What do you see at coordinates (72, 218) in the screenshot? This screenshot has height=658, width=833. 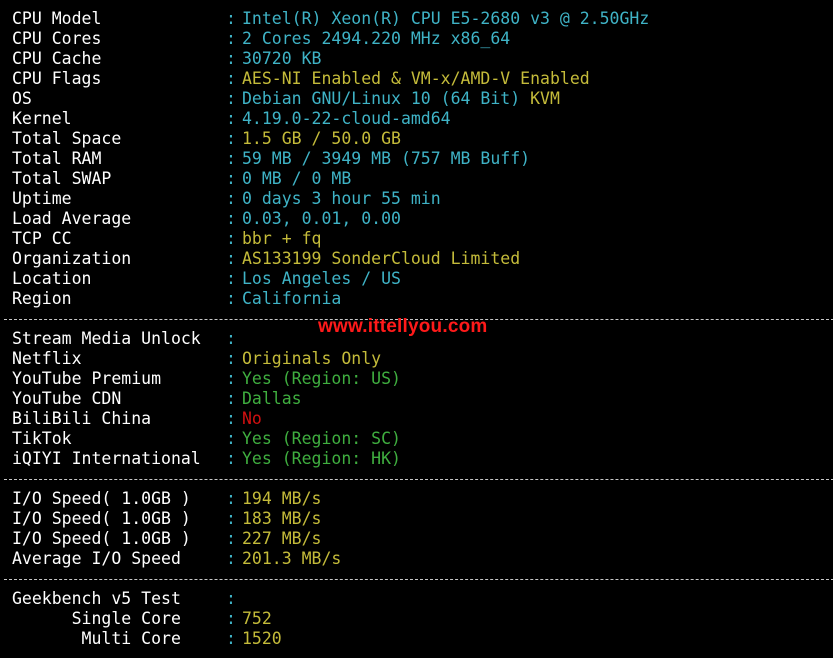 I see `row-label: Load Average` at bounding box center [72, 218].